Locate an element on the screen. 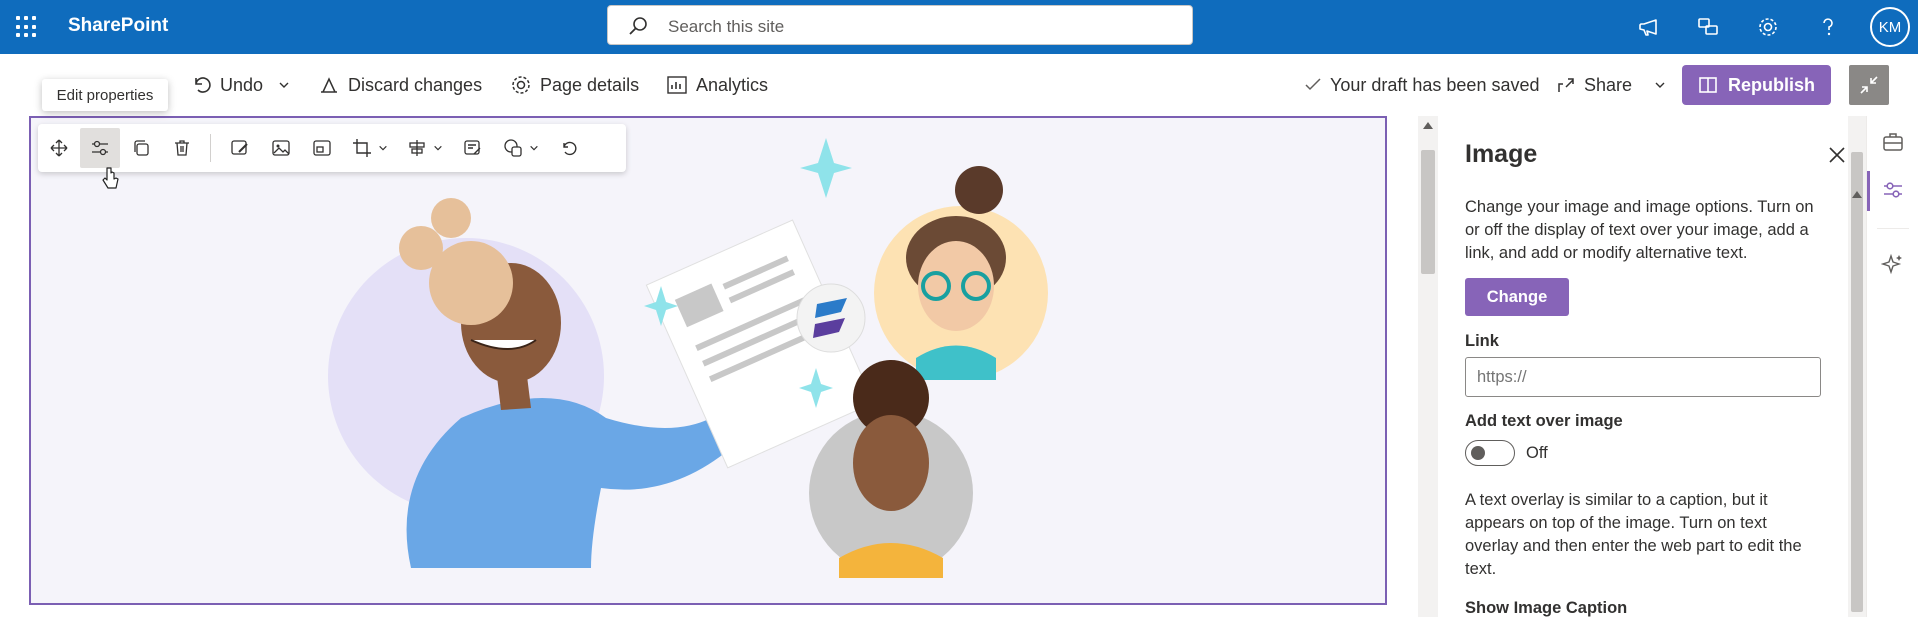 The image size is (1918, 618). undo-dropdown is located at coordinates (284, 85).